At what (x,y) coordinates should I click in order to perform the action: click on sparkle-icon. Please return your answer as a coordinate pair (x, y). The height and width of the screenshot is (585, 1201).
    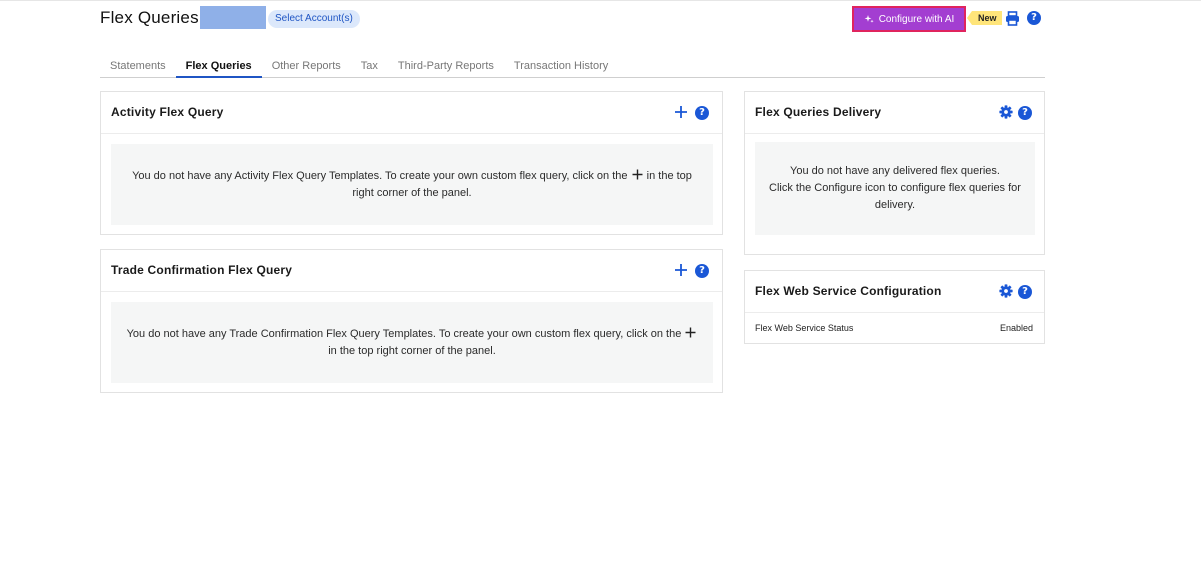
    Looking at the image, I should click on (869, 19).